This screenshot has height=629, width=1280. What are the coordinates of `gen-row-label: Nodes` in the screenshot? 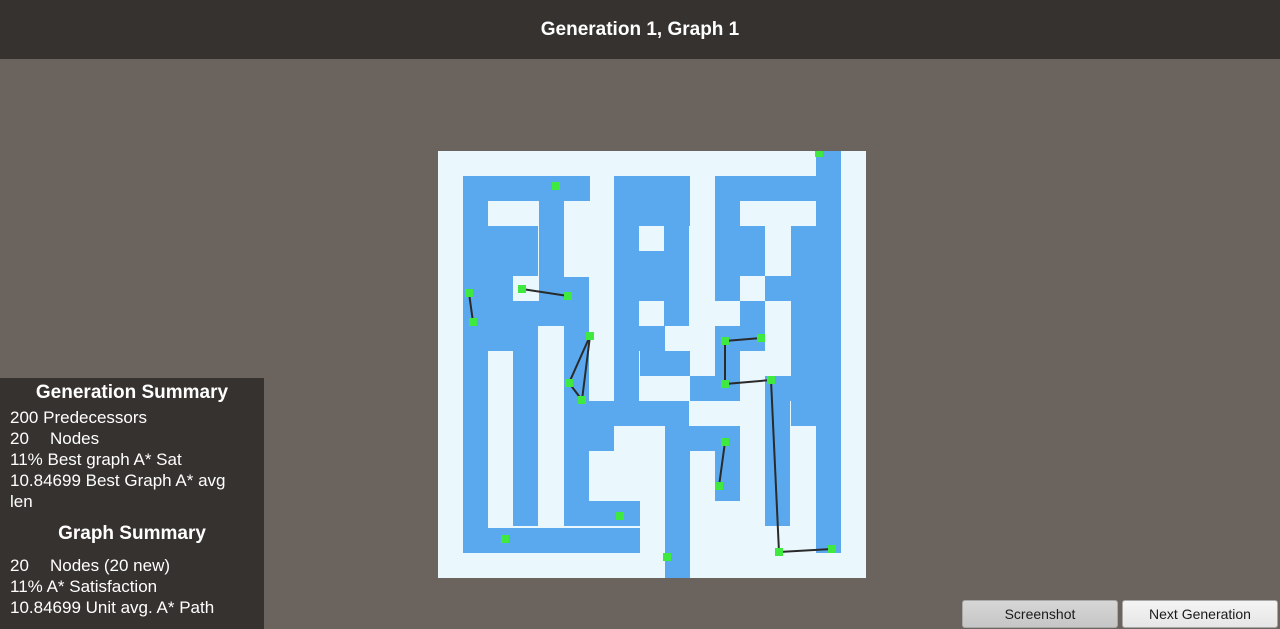 It's located at (75, 438).